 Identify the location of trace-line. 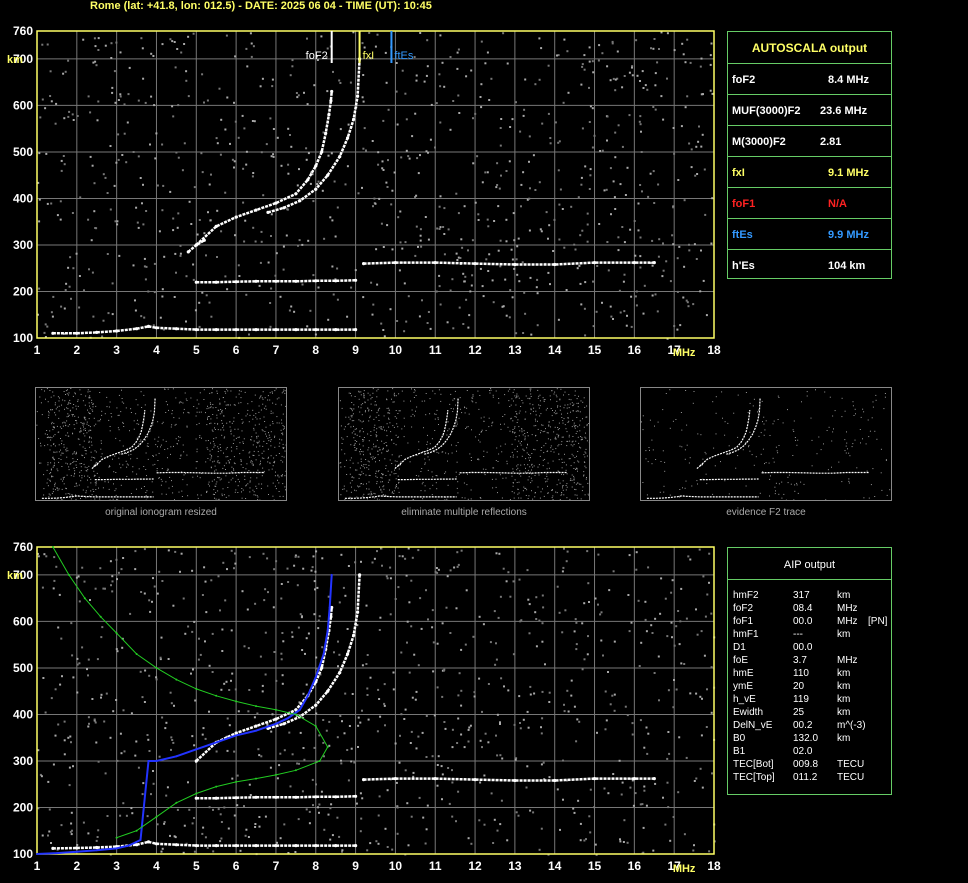
(314, 136).